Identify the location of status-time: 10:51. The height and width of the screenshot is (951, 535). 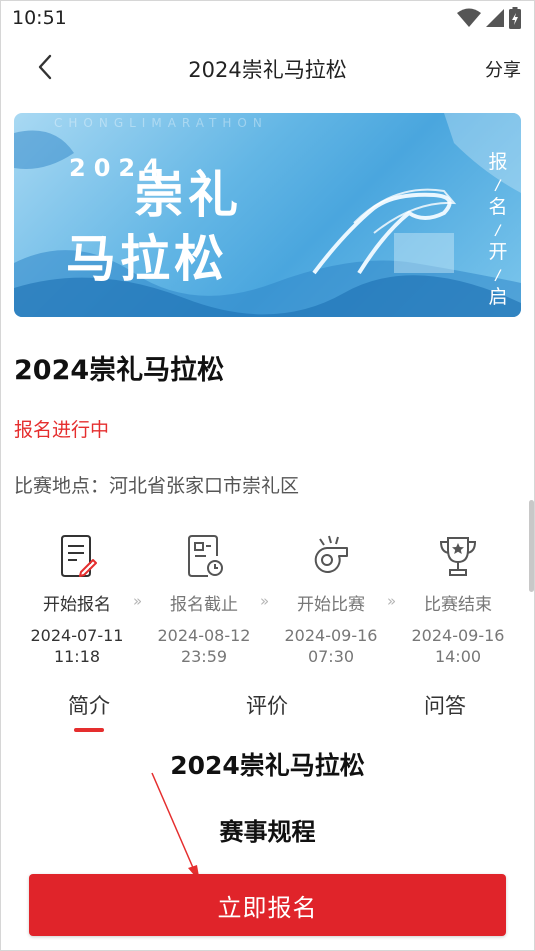
(39, 18).